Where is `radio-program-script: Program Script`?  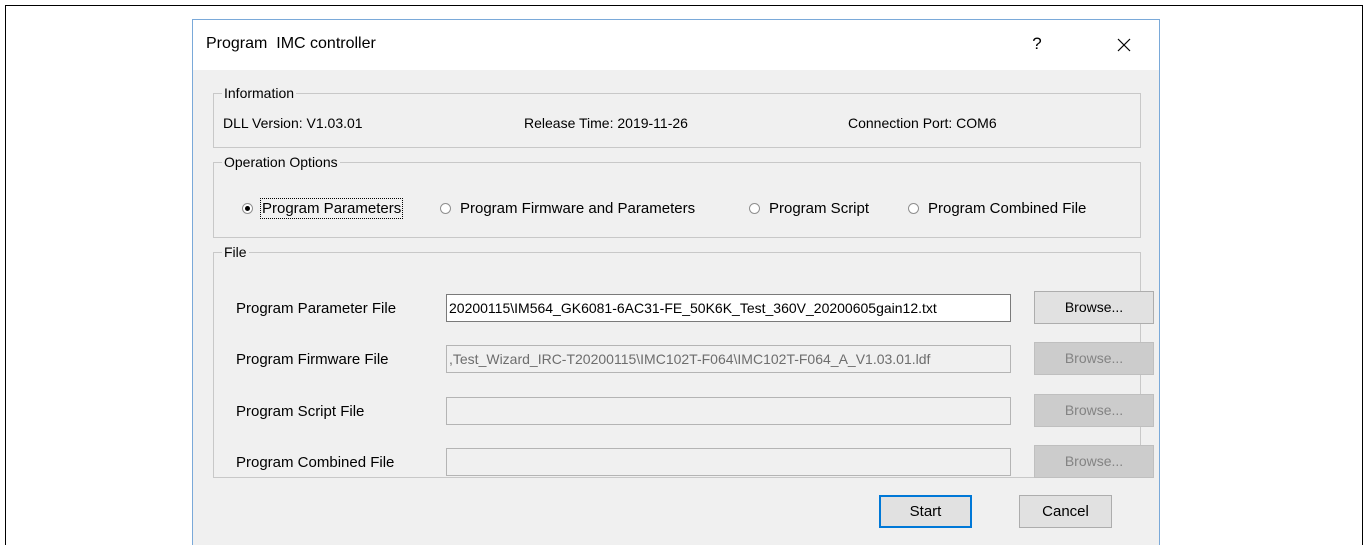
radio-program-script: Program Script is located at coordinates (809, 208).